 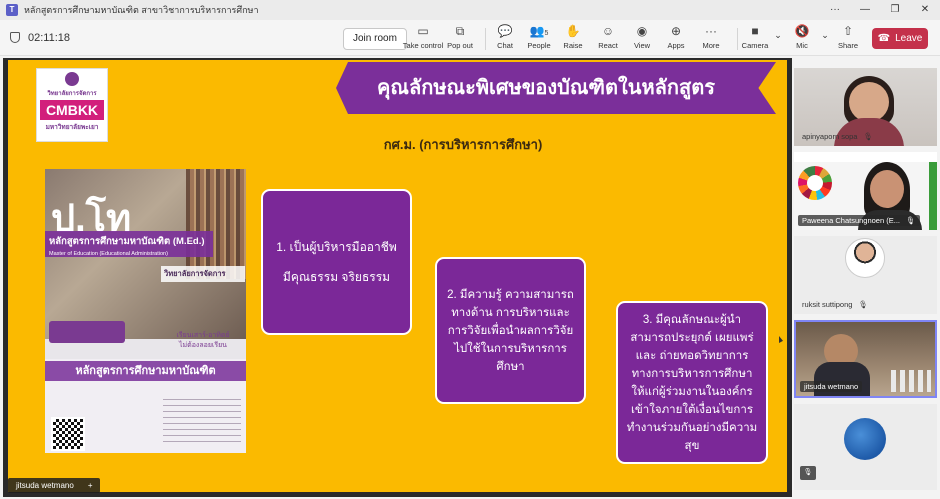 What do you see at coordinates (711, 45) in the screenshot?
I see `more-label: More` at bounding box center [711, 45].